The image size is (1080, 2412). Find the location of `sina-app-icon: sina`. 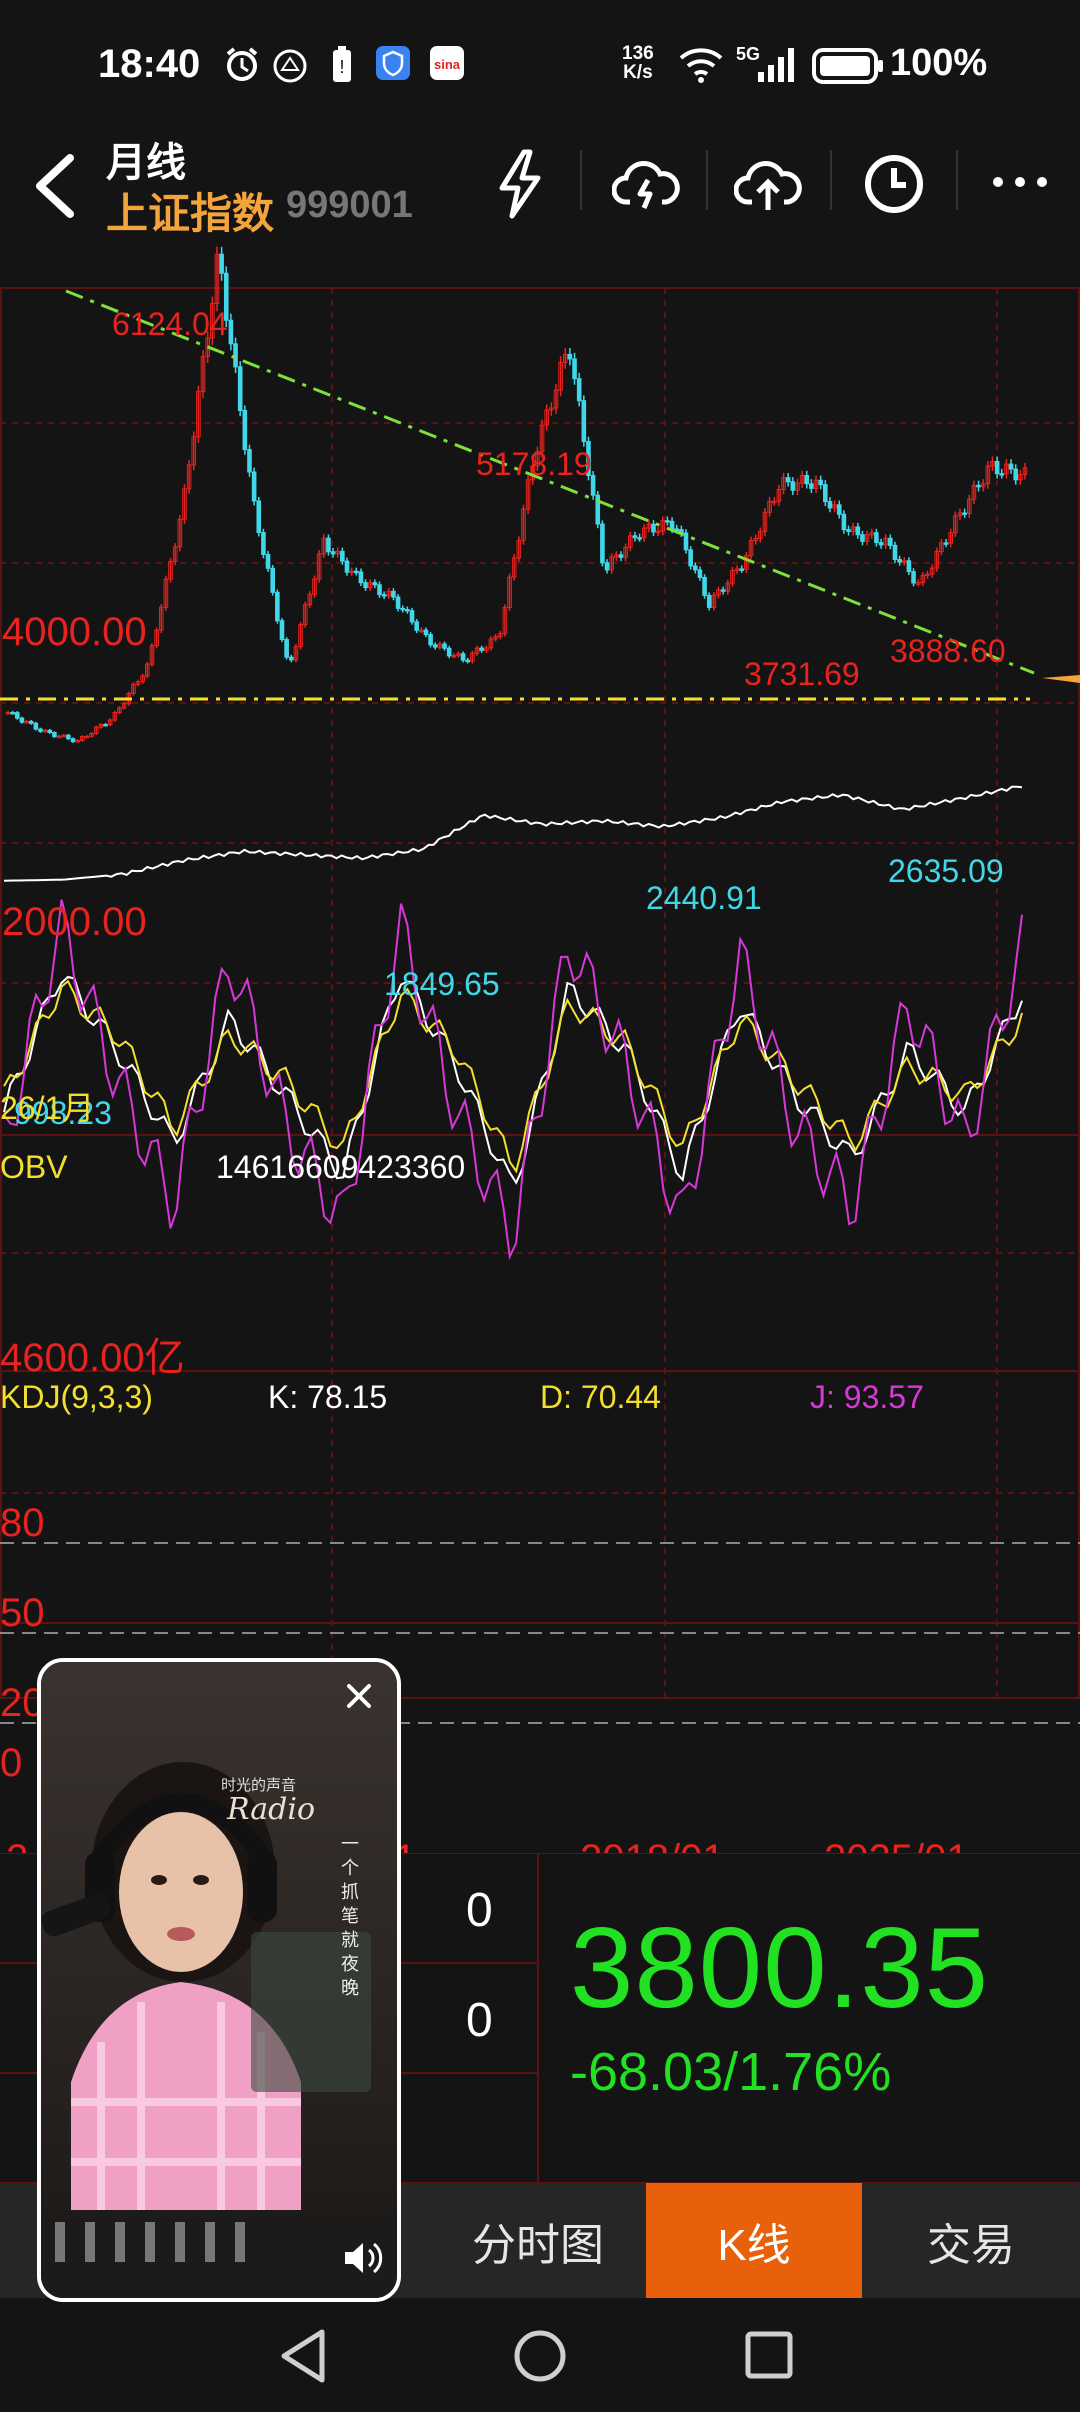

sina-app-icon: sina is located at coordinates (447, 63).